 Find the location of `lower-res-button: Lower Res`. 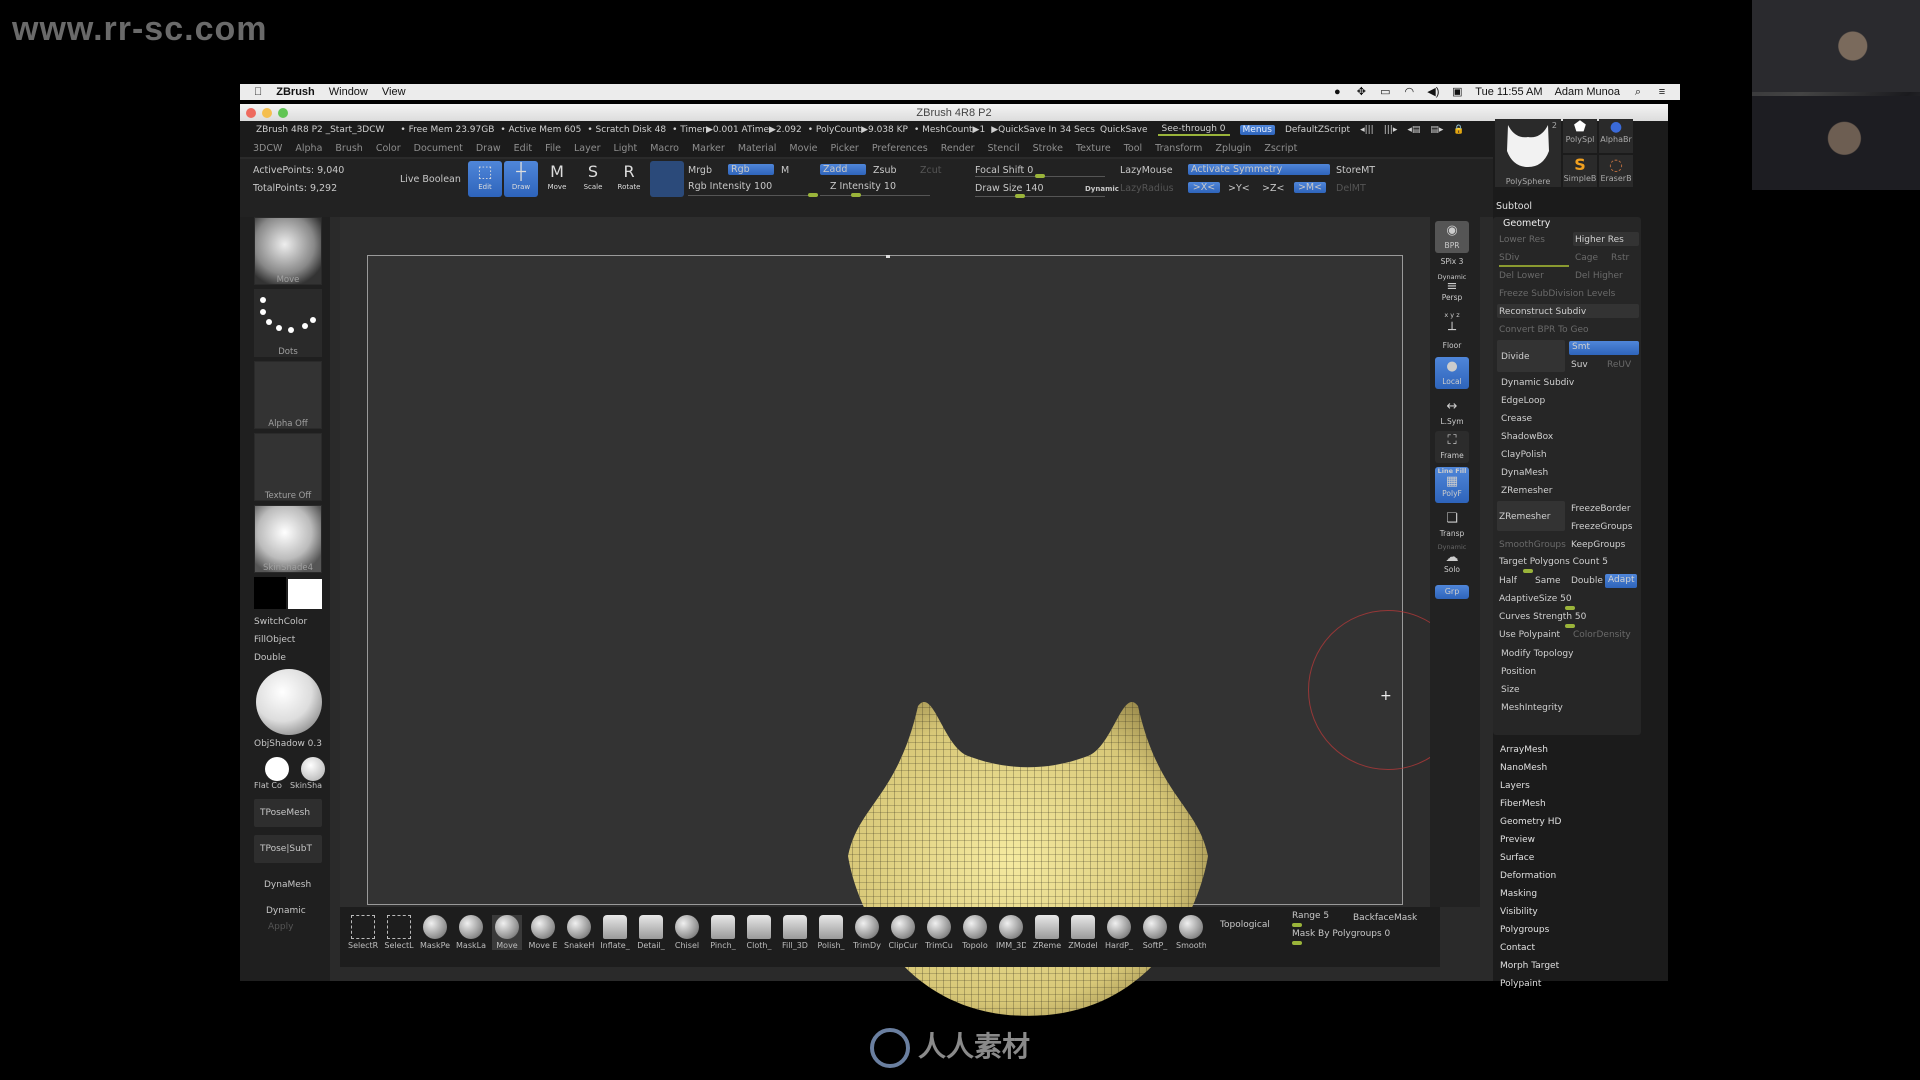

lower-res-button: Lower Res is located at coordinates (1522, 240).